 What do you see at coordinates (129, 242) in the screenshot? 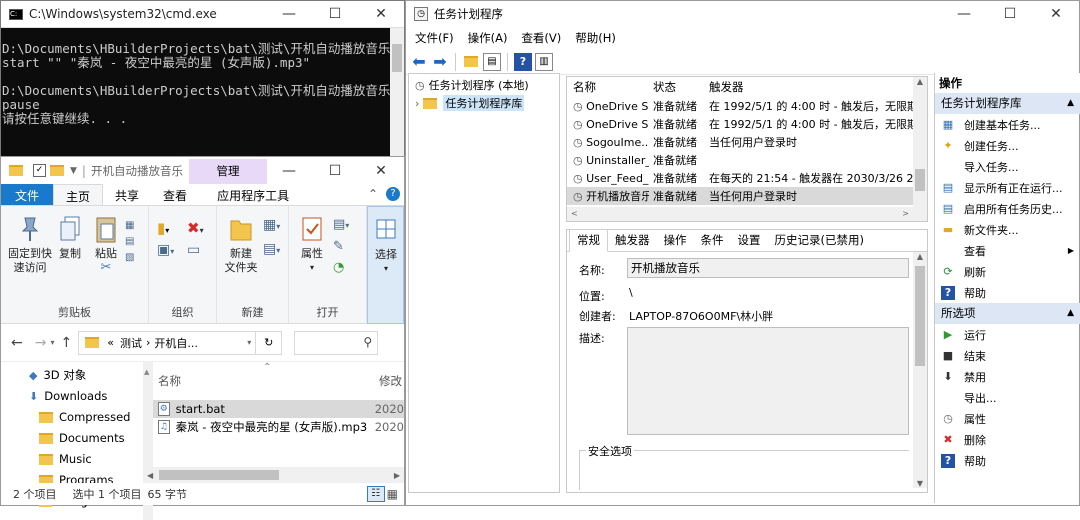
I see `clipboard-small-icons: ▦ ▤ ▧` at bounding box center [129, 242].